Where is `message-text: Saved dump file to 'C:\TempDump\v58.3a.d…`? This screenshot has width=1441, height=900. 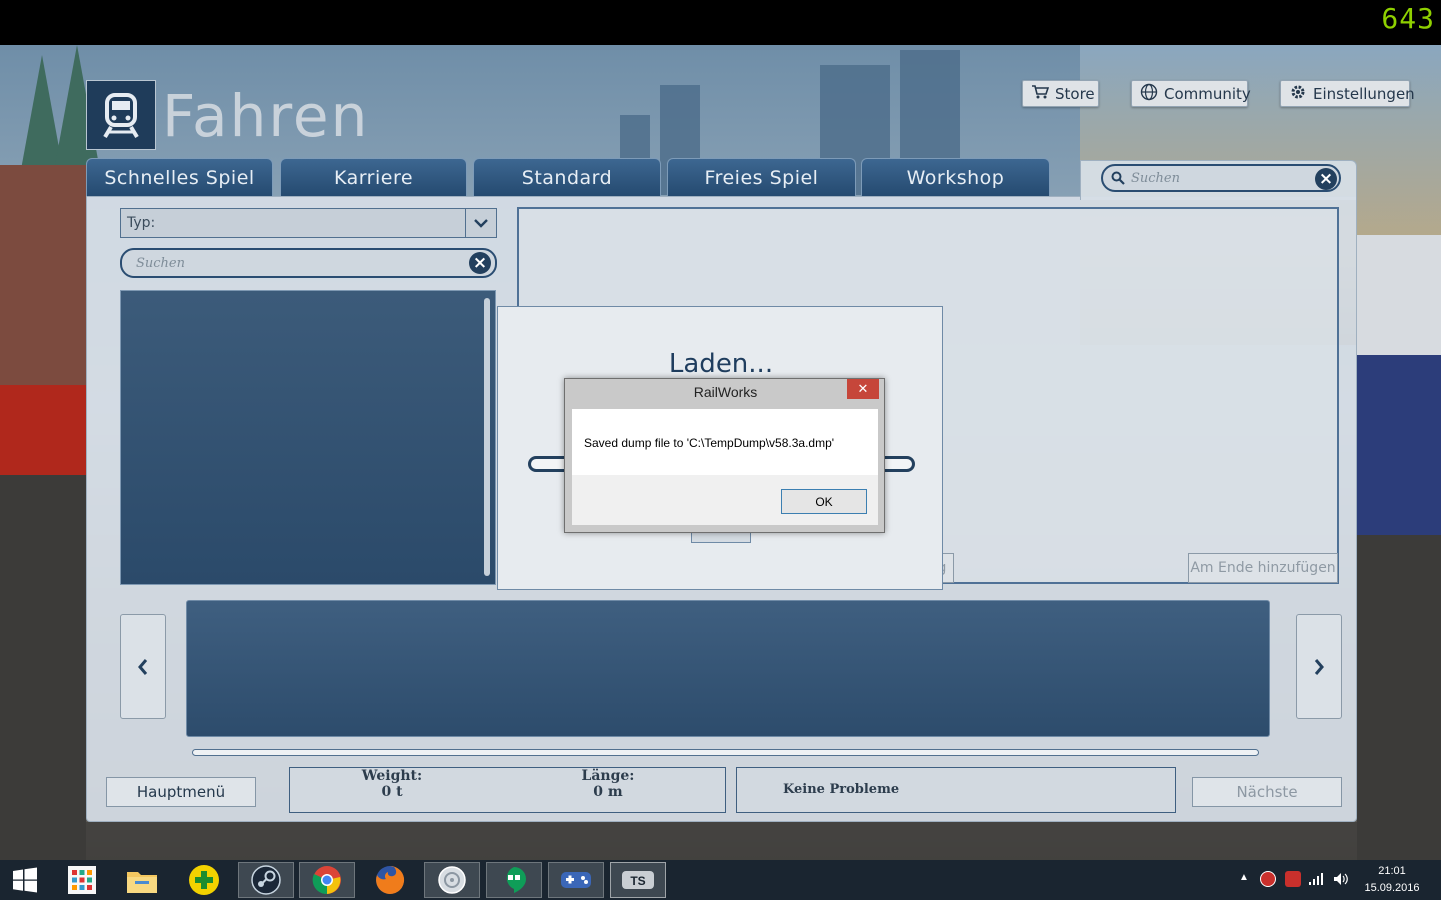
message-text: Saved dump file to 'C:\TempDump\v58.3a.d… is located at coordinates (709, 443).